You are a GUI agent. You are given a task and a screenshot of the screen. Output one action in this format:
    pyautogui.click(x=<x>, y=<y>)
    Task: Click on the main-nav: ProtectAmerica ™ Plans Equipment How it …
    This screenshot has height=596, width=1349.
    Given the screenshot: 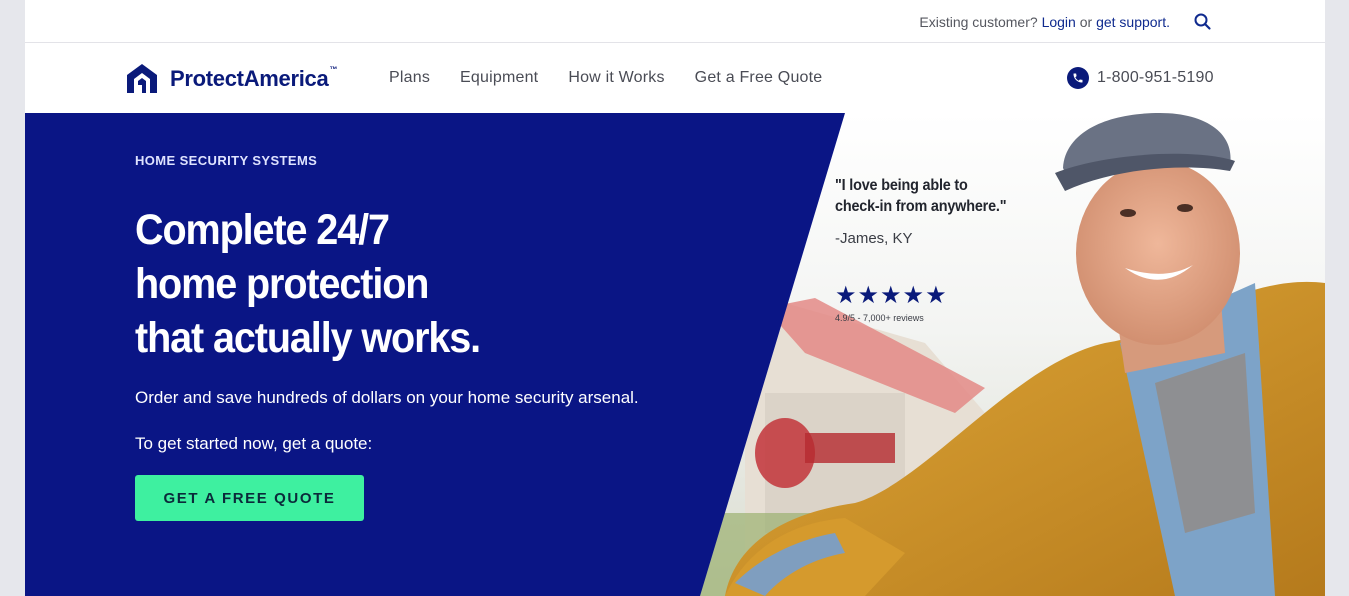 What is the action you would take?
    pyautogui.click(x=675, y=78)
    